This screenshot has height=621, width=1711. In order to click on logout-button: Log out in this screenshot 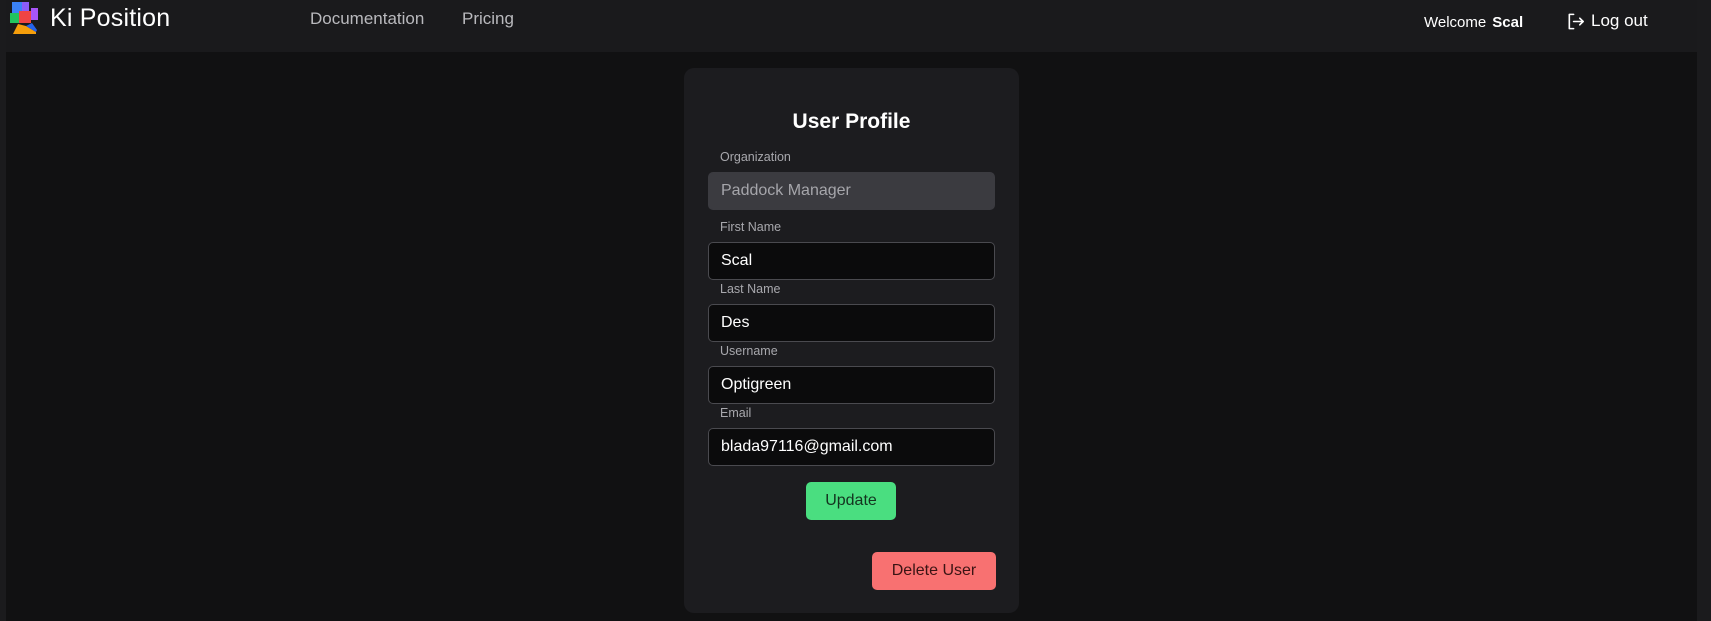, I will do `click(1607, 21)`.